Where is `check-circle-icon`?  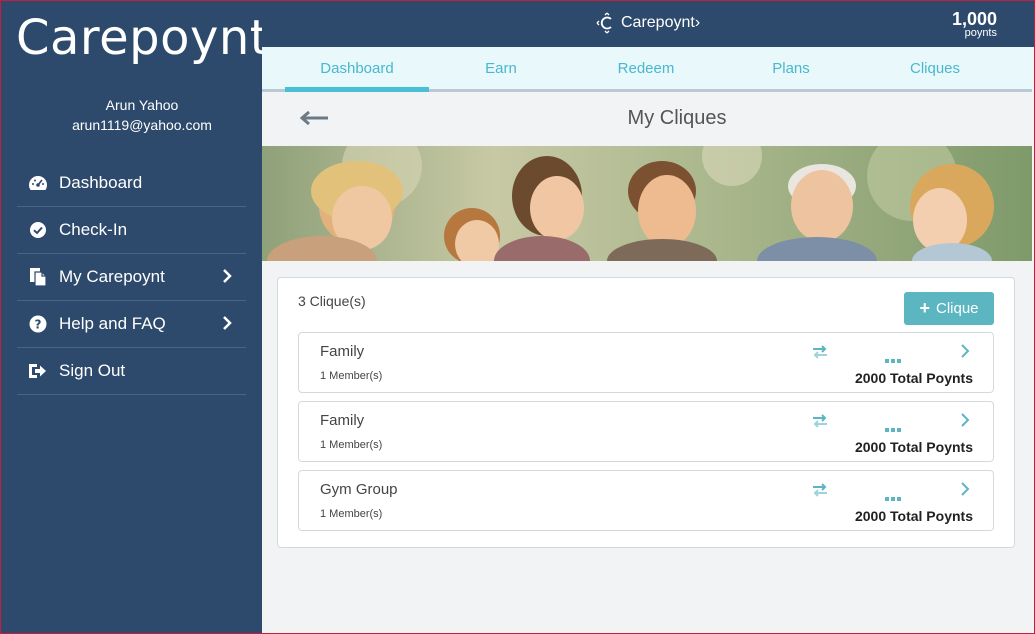 check-circle-icon is located at coordinates (38, 230).